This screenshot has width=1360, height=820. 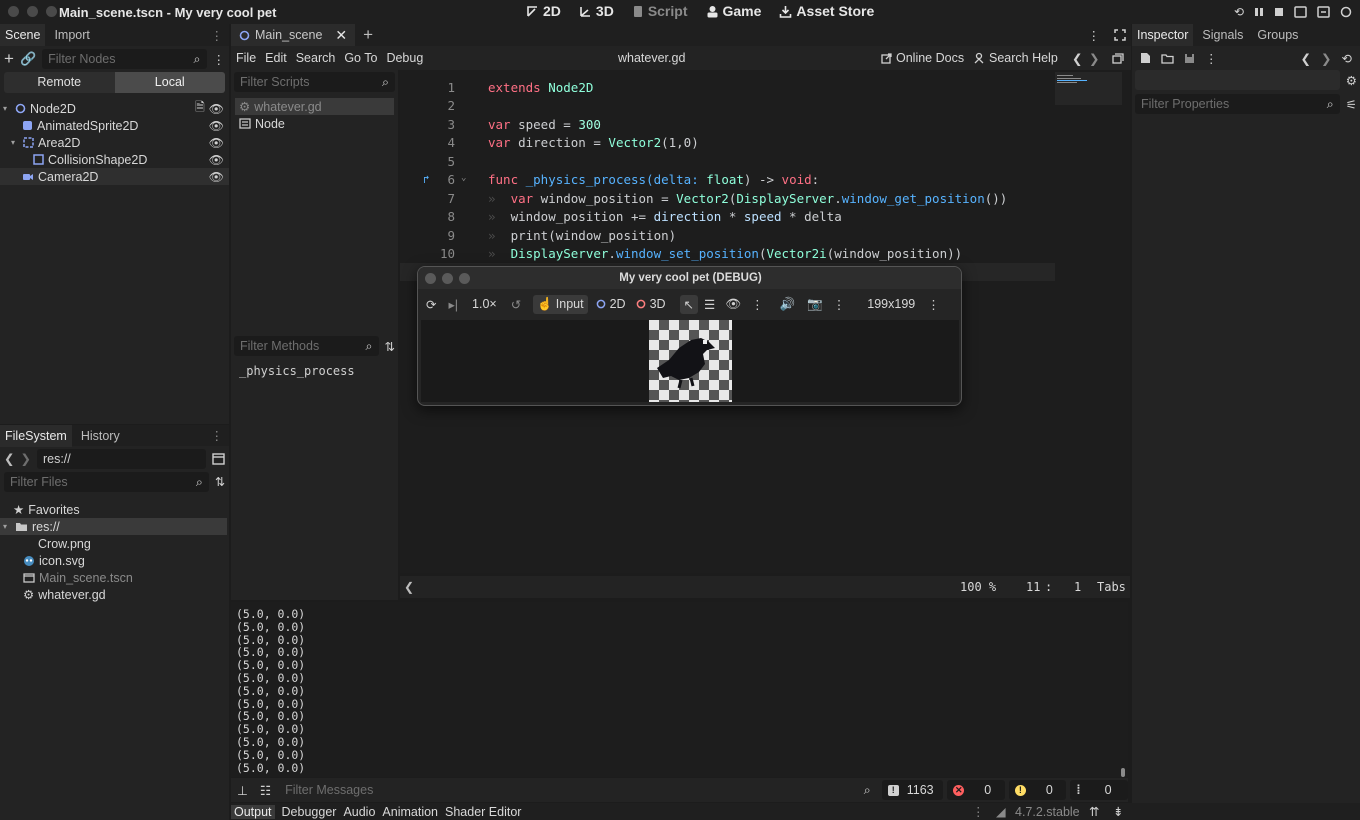 I want to click on prev-script-icon: ❮, so click(x=1077, y=58).